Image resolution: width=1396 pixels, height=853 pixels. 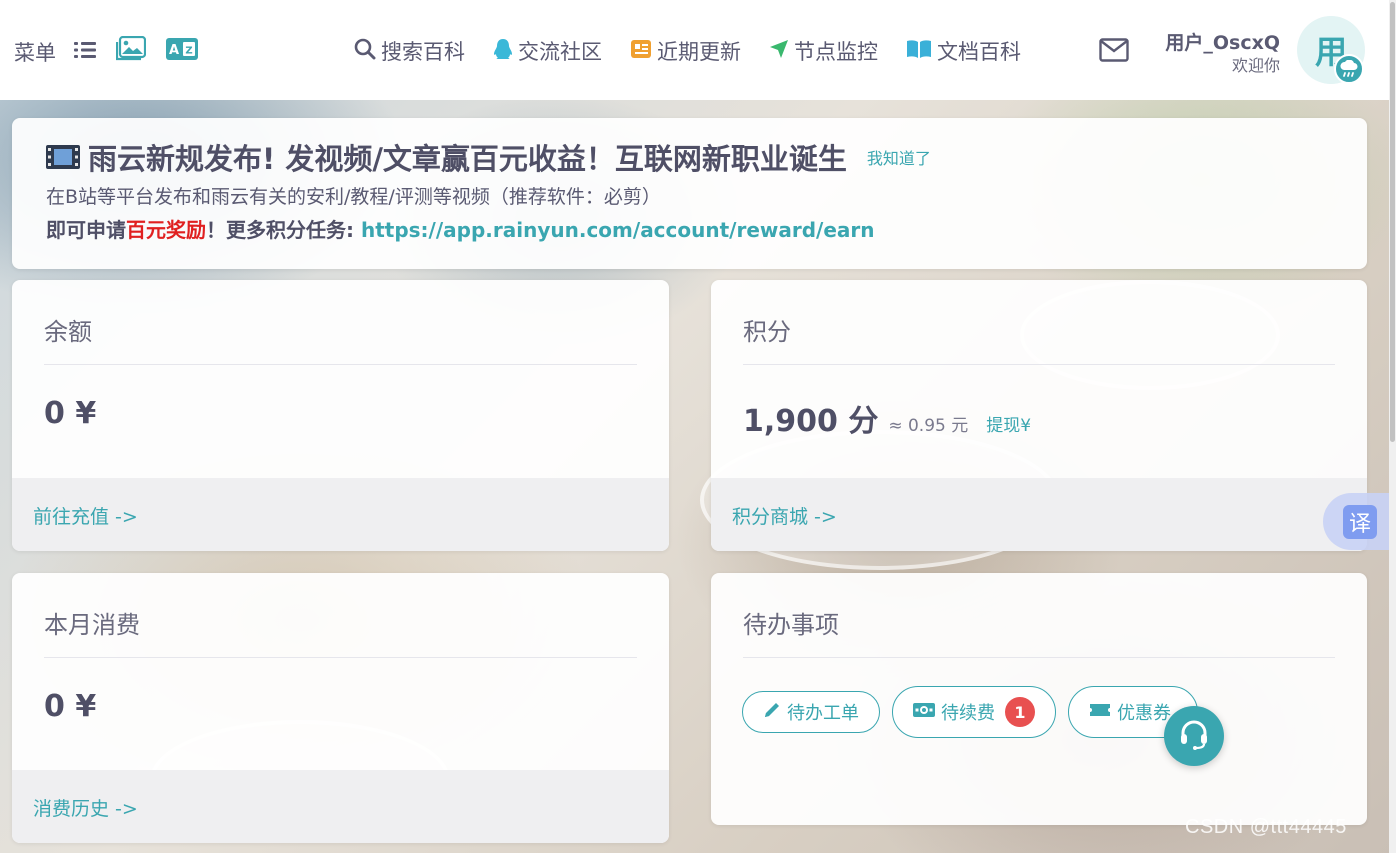 What do you see at coordinates (919, 51) in the screenshot?
I see `open-book-icon` at bounding box center [919, 51].